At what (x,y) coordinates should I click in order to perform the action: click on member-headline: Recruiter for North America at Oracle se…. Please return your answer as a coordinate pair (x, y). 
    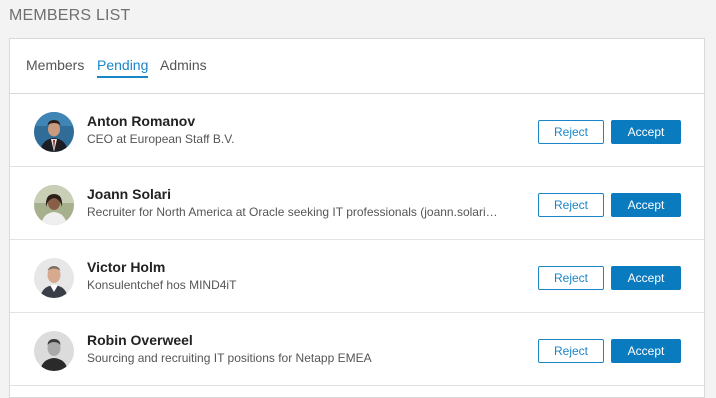
    Looking at the image, I should click on (292, 212).